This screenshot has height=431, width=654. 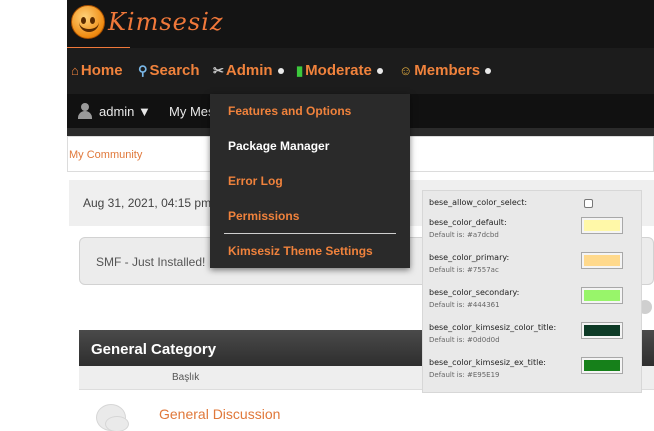 What do you see at coordinates (255, 181) in the screenshot?
I see `menu-item-error-log: Error Log` at bounding box center [255, 181].